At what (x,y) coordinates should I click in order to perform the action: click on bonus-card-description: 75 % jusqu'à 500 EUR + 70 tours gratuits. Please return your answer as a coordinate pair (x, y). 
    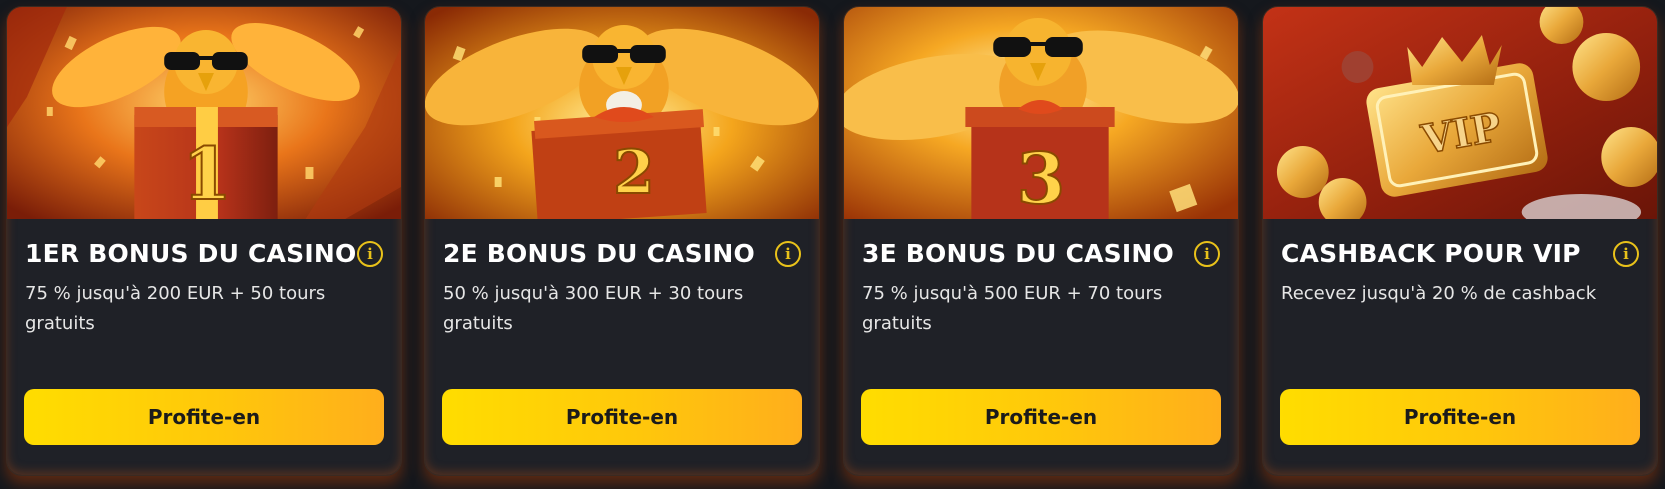
    Looking at the image, I should click on (1012, 308).